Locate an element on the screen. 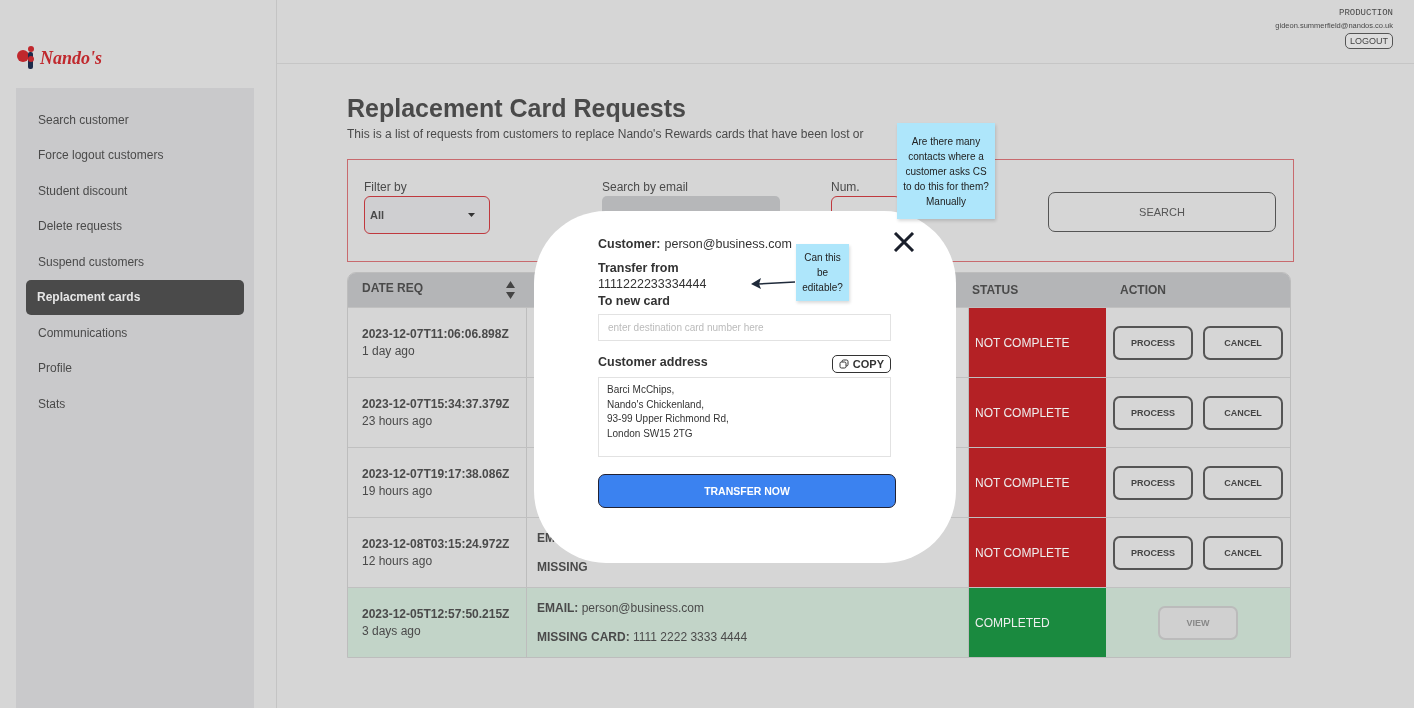  sidebar-item: Delete requests is located at coordinates (135, 226).